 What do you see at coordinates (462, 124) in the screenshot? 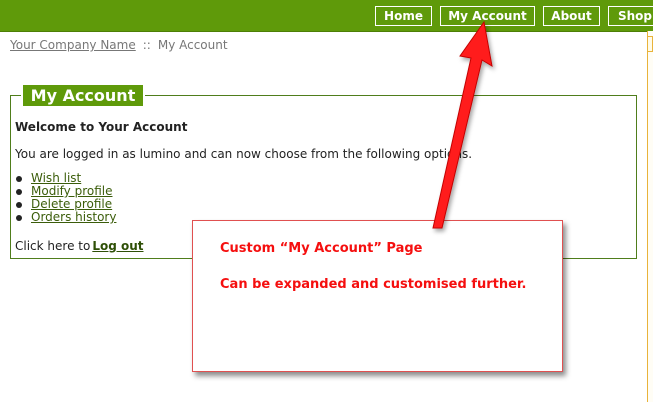
I see `annotation-arrow-icon` at bounding box center [462, 124].